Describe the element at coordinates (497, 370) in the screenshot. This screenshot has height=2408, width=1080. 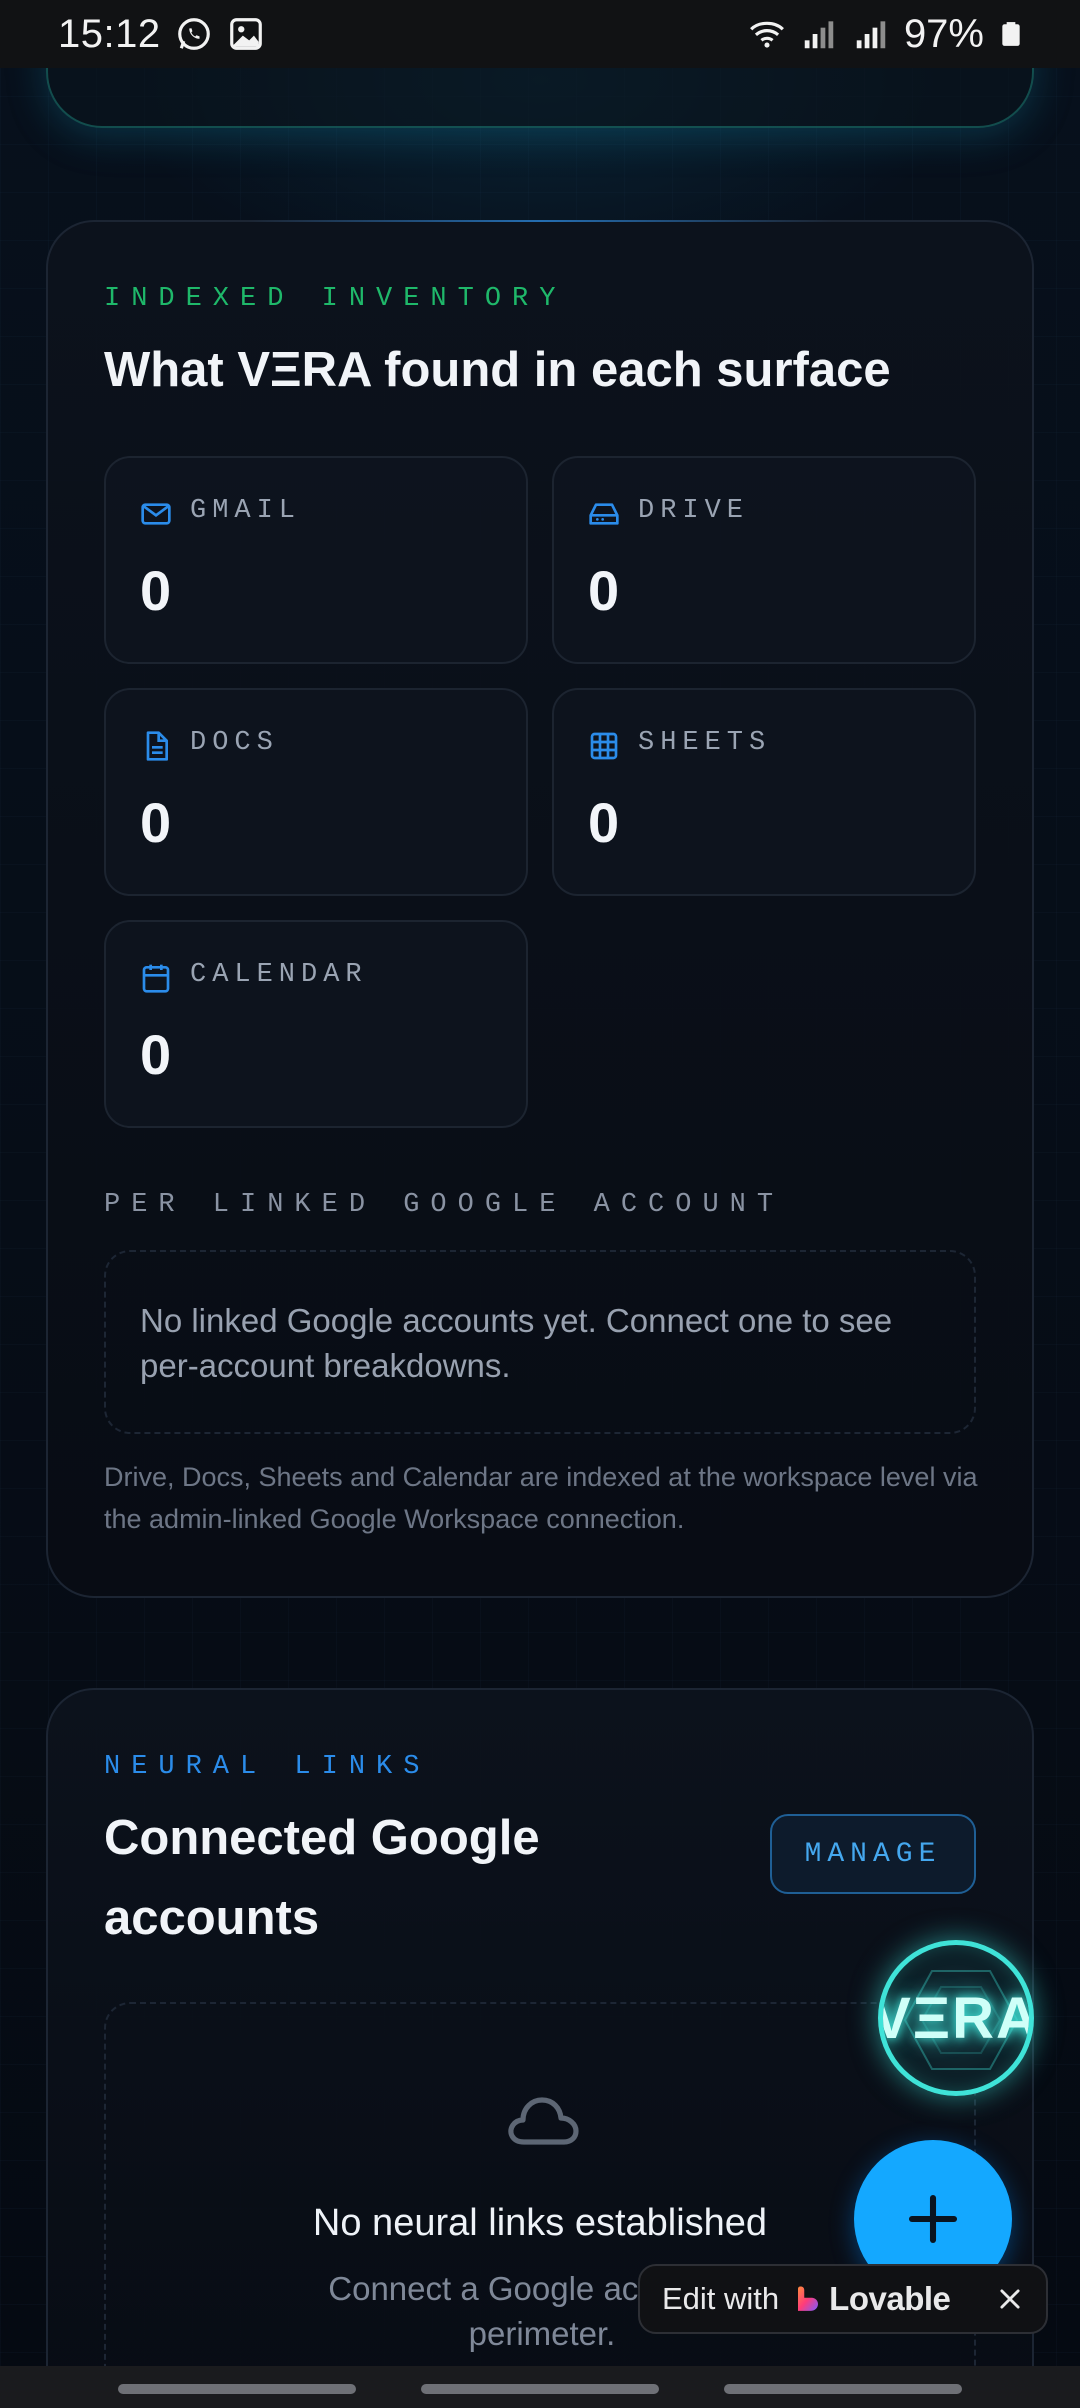
I see `inventory-title: What VΞRA found in each surface` at that location.